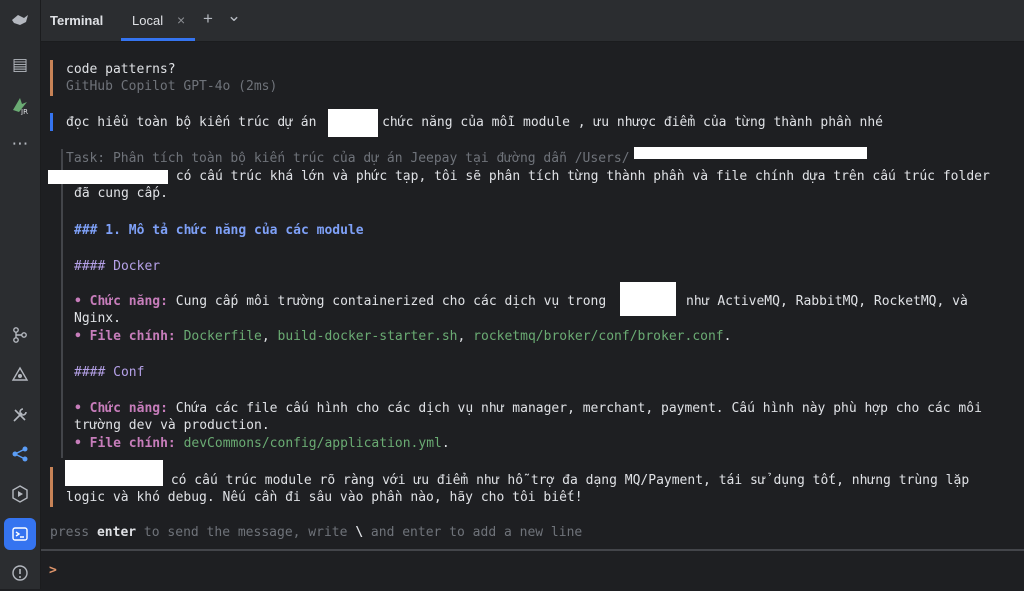 This screenshot has height=591, width=1024. What do you see at coordinates (532, 21) in the screenshot?
I see `terminal-header: Terminal Local × + ⌄` at bounding box center [532, 21].